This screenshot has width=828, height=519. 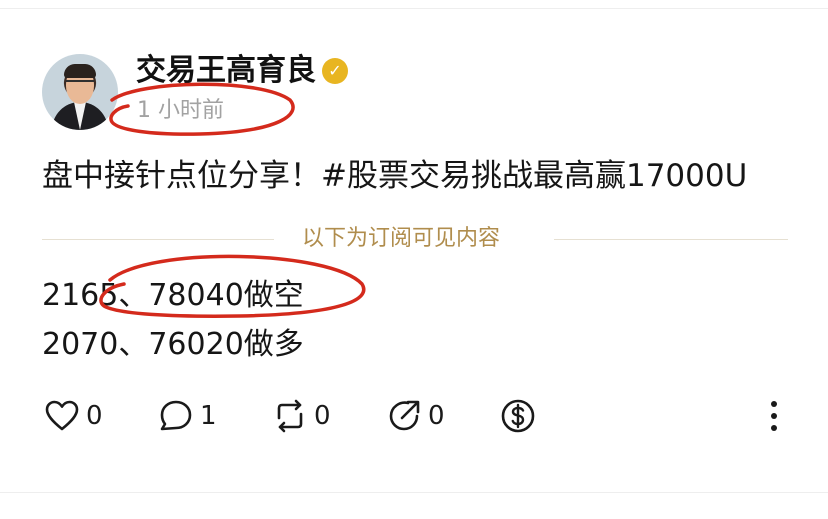 What do you see at coordinates (180, 110) in the screenshot?
I see `post-timestamp: 1 小时前` at bounding box center [180, 110].